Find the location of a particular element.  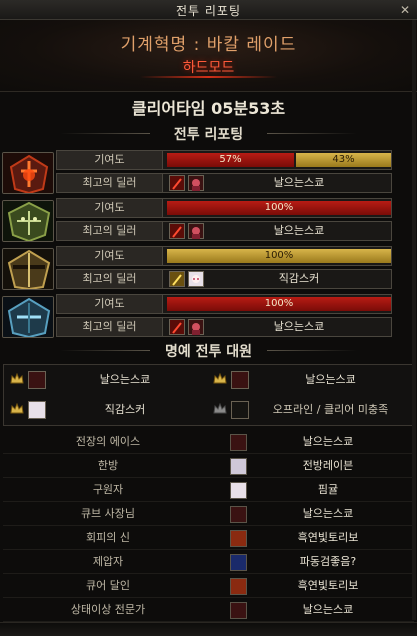

title-award-row: 전장의 에이스 날으는스쿄 is located at coordinates (208, 442).